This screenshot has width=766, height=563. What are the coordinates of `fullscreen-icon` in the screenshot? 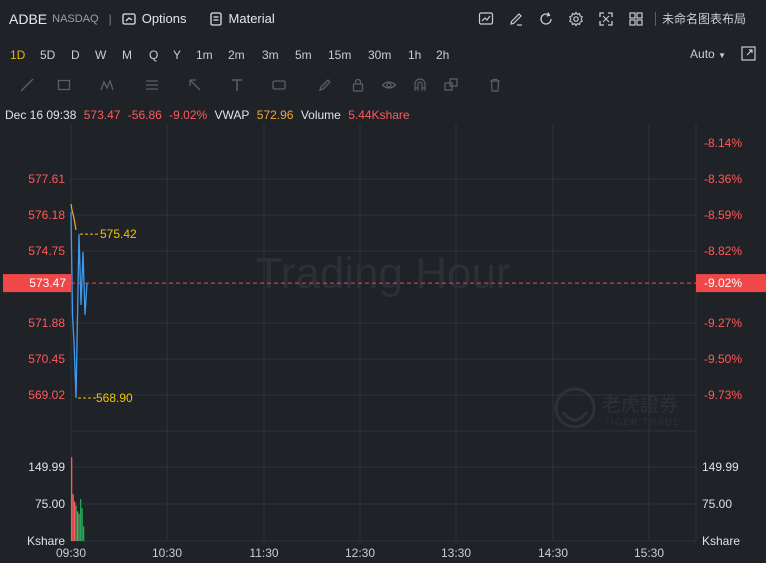 It's located at (606, 19).